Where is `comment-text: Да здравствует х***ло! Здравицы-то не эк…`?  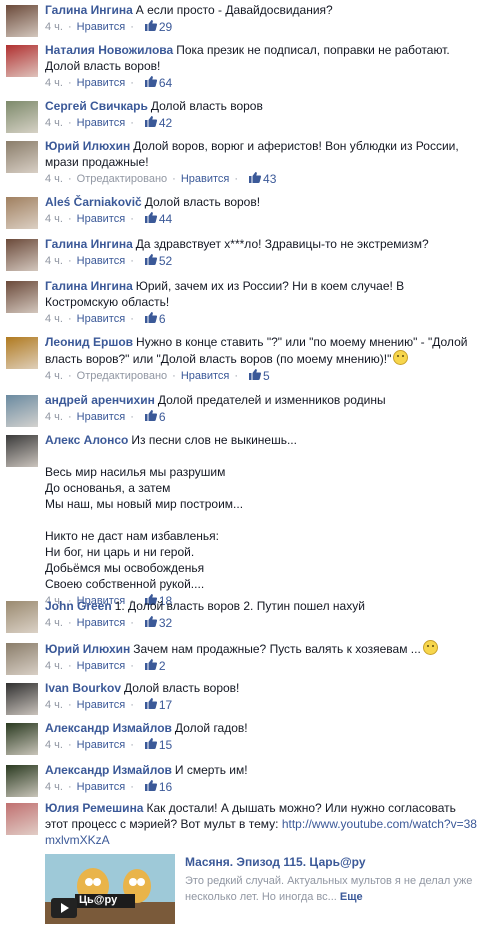
comment-text: Да здравствует х***ло! Здравицы-то не эк… is located at coordinates (282, 244).